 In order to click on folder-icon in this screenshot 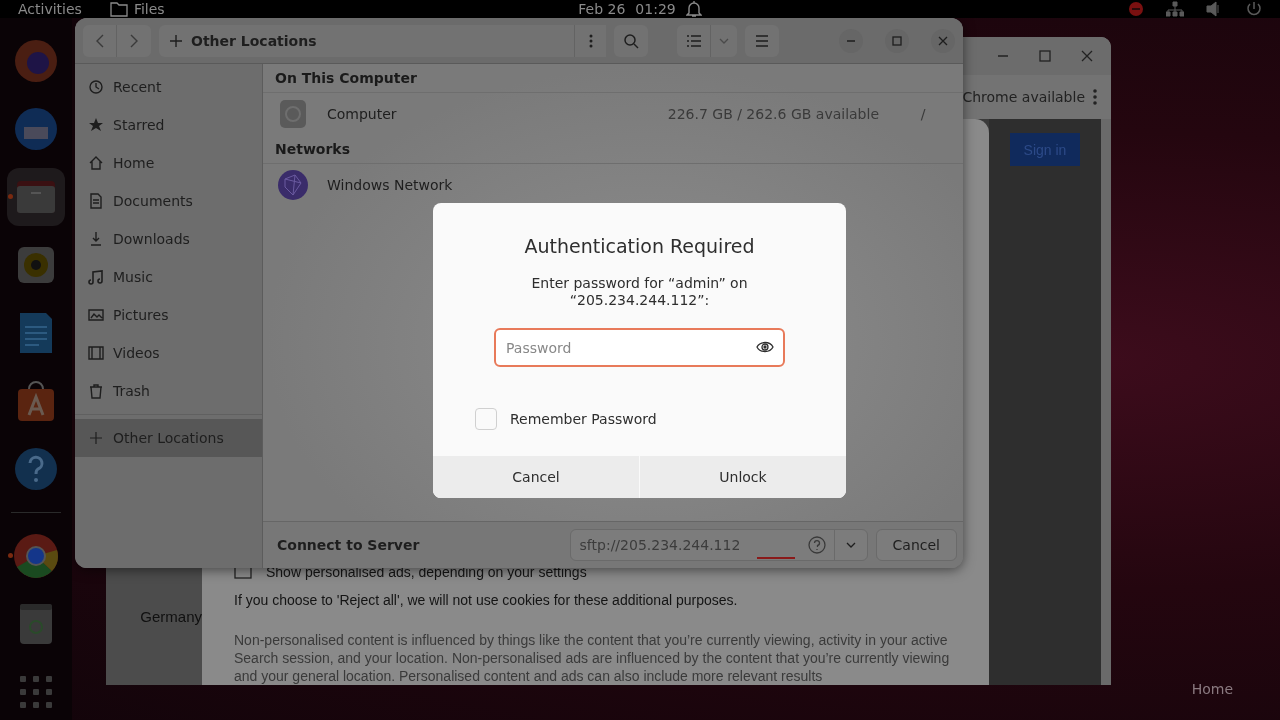, I will do `click(118, 9)`.